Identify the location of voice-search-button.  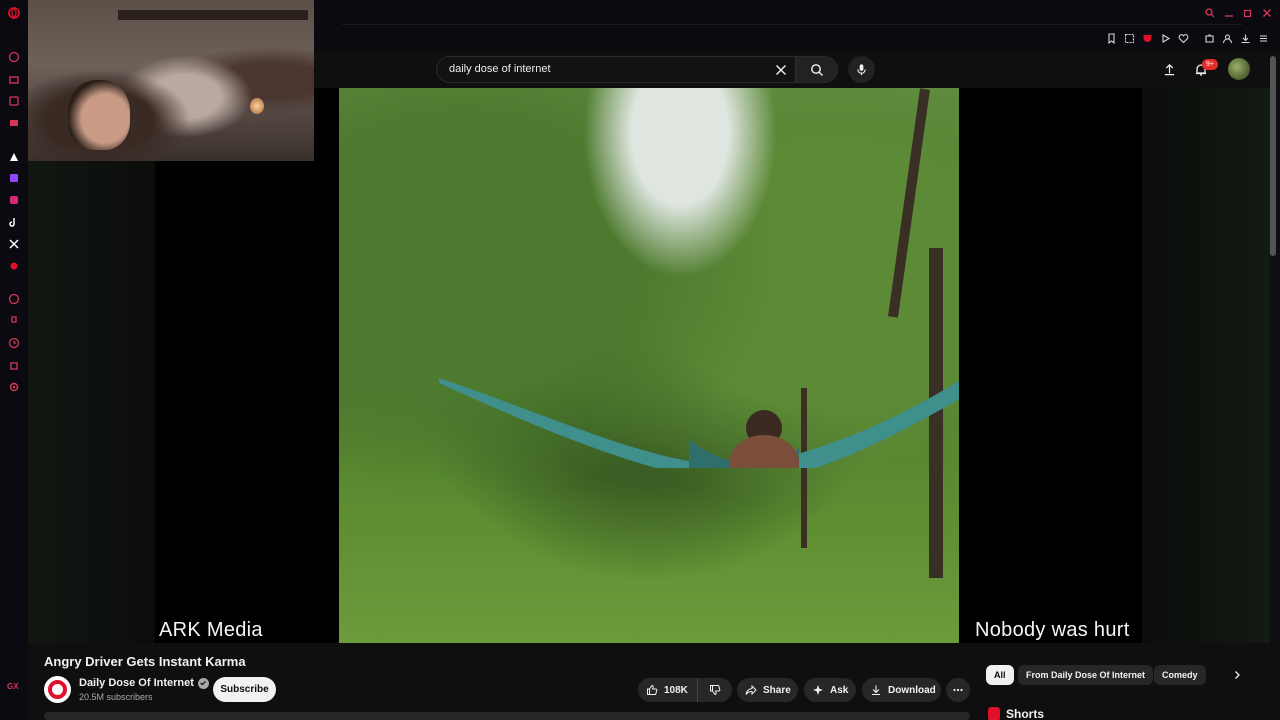
(861, 69).